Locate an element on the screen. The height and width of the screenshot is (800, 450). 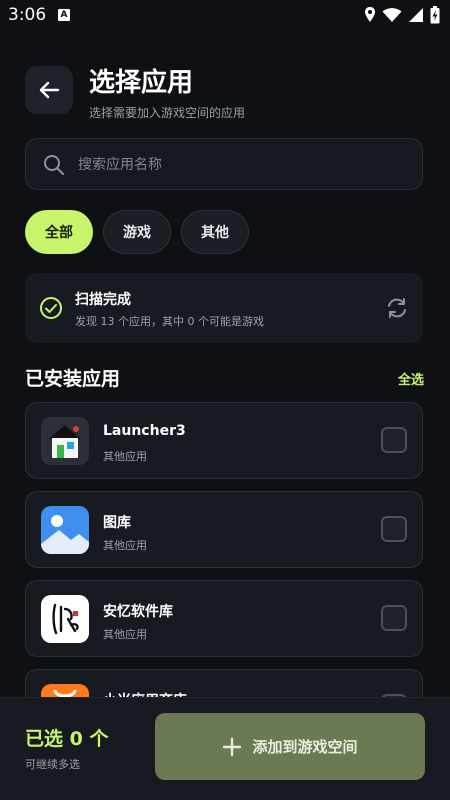
arrow-left-icon is located at coordinates (49, 90).